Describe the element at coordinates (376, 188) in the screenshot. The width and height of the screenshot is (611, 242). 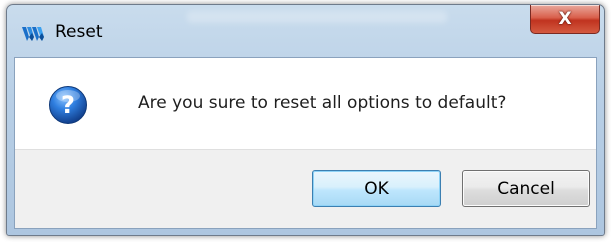
I see `ok-button: OK` at that location.